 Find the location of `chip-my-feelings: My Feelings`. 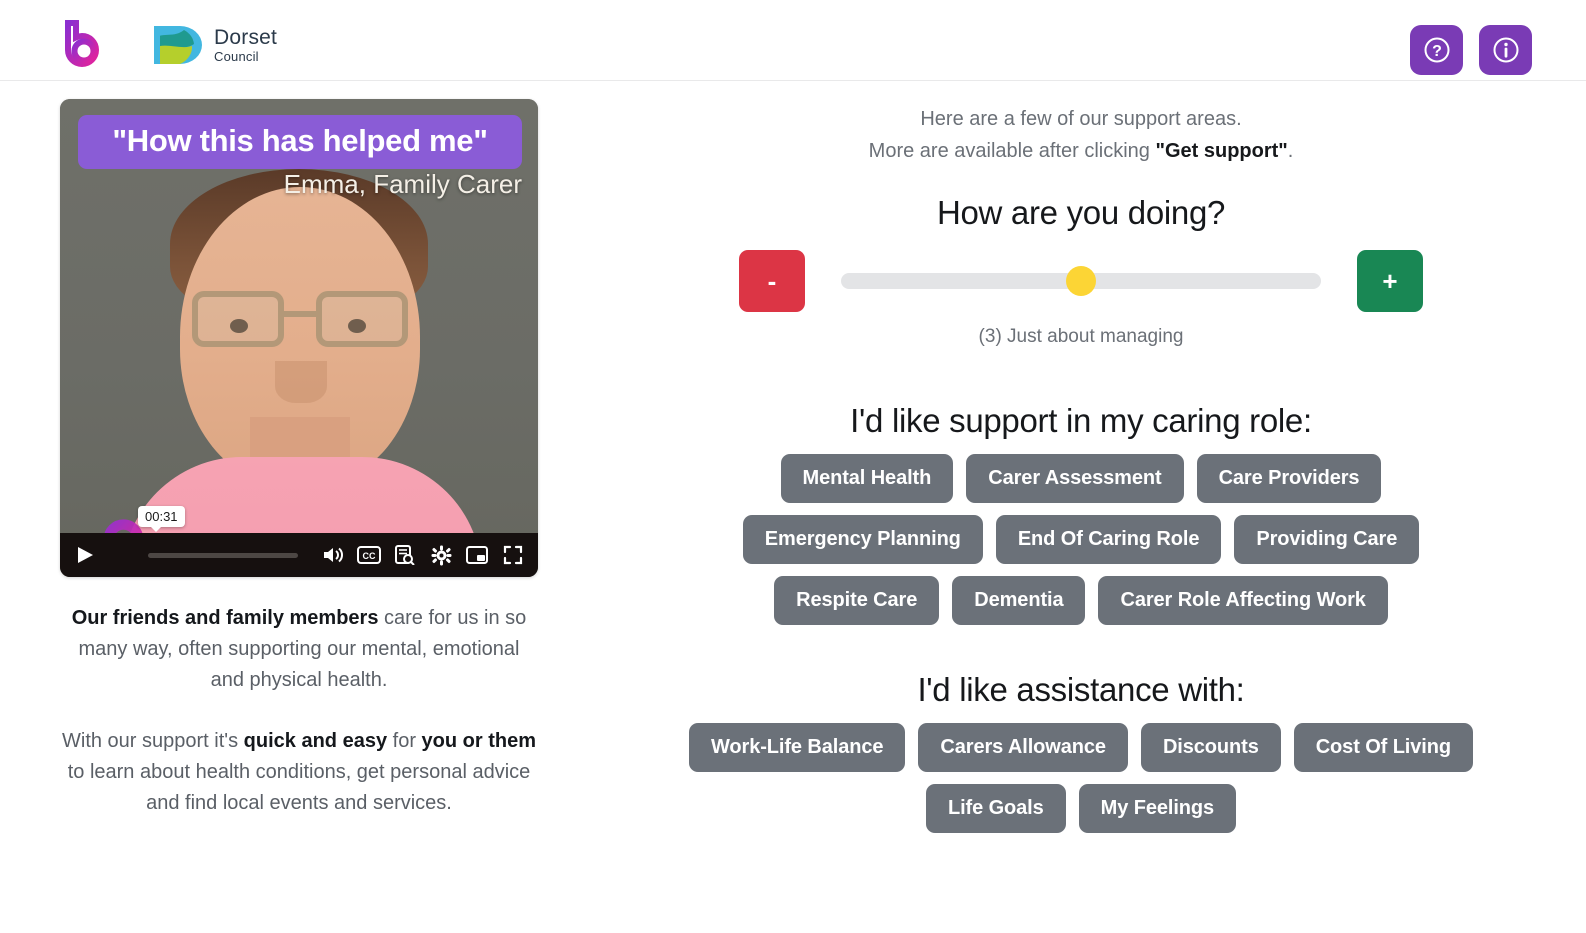

chip-my-feelings: My Feelings is located at coordinates (1157, 808).